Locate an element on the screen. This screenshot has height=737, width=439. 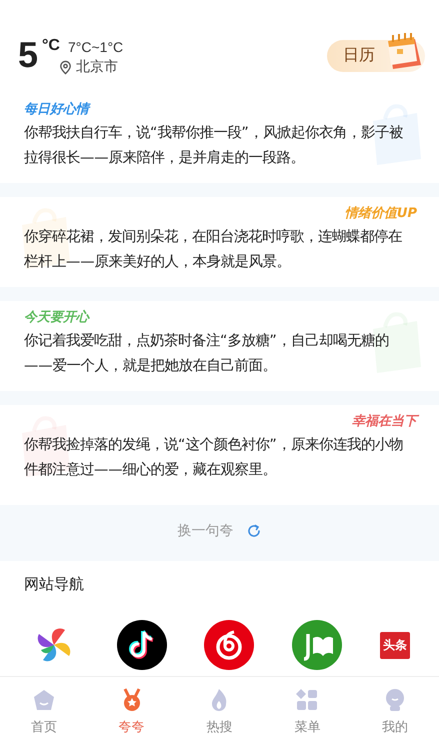
section-title: 网站导航 is located at coordinates (54, 584).